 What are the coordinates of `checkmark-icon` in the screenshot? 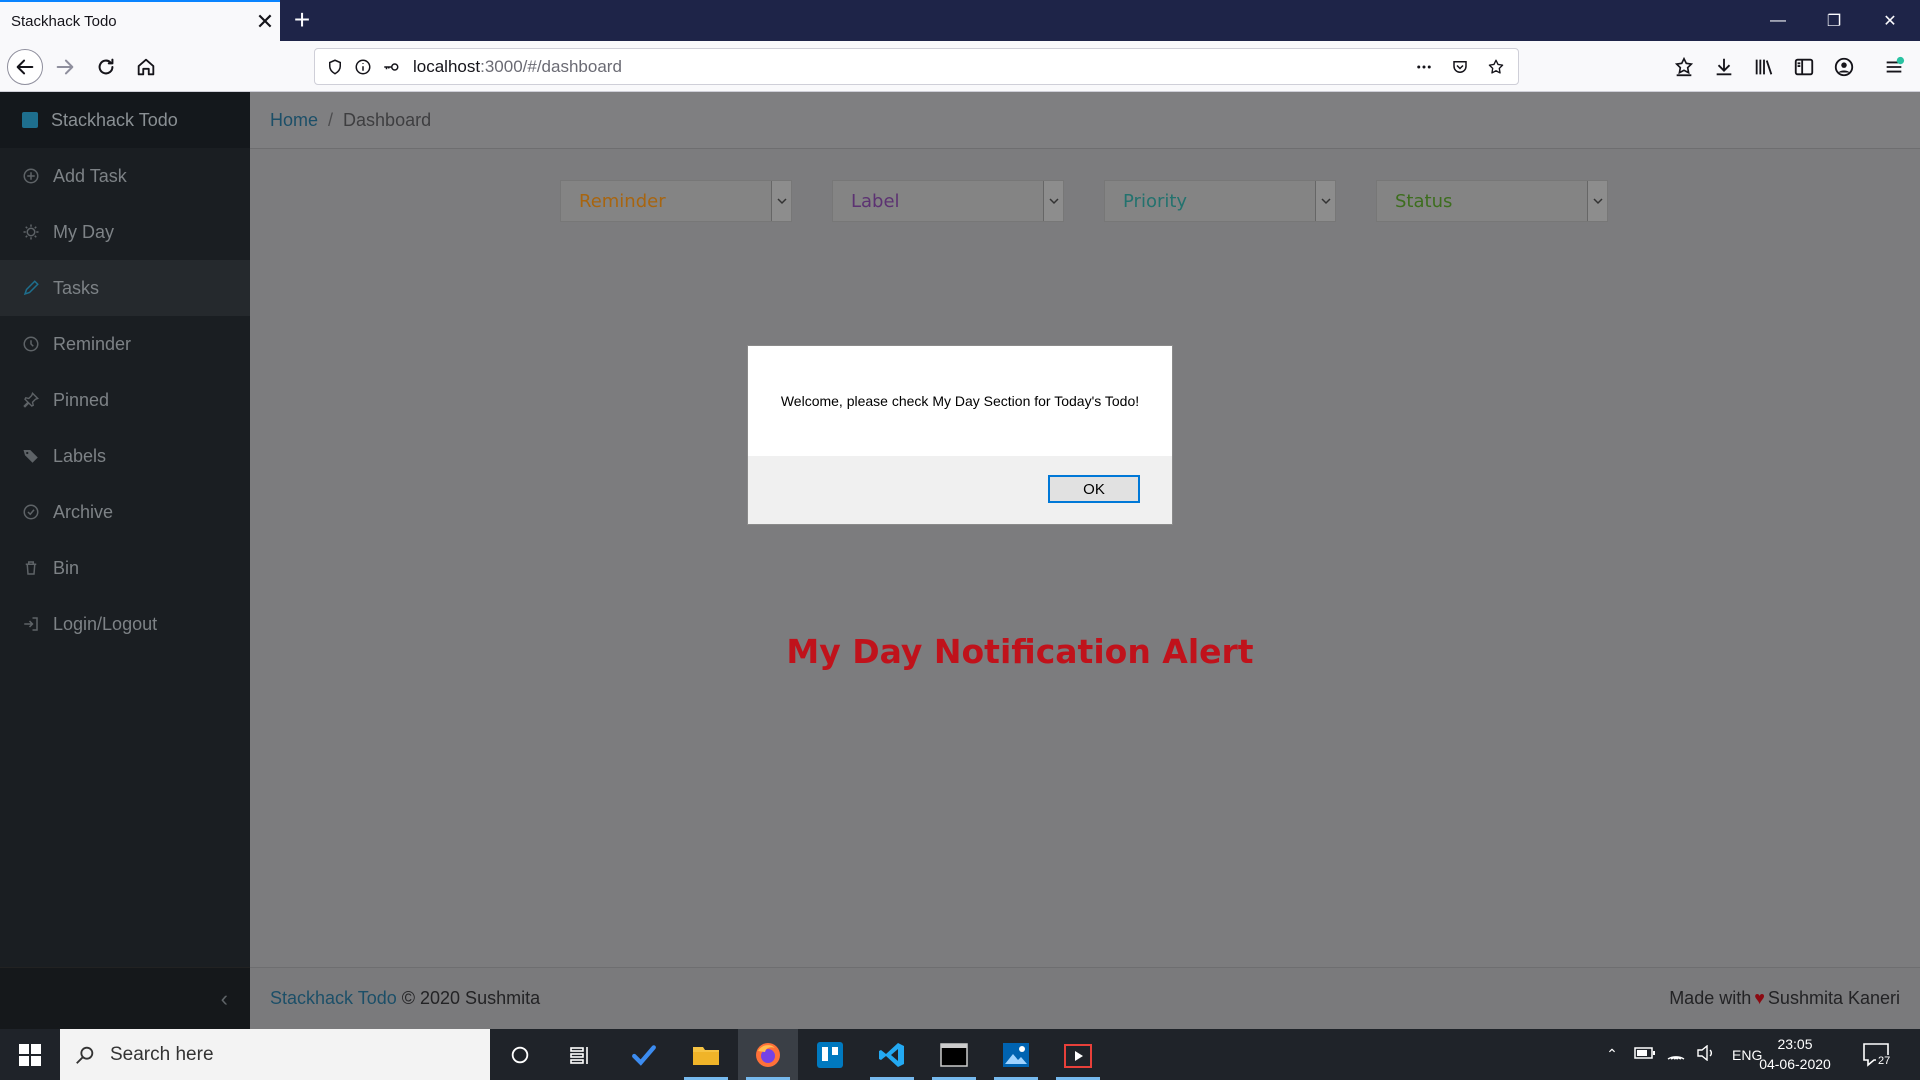 It's located at (644, 1055).